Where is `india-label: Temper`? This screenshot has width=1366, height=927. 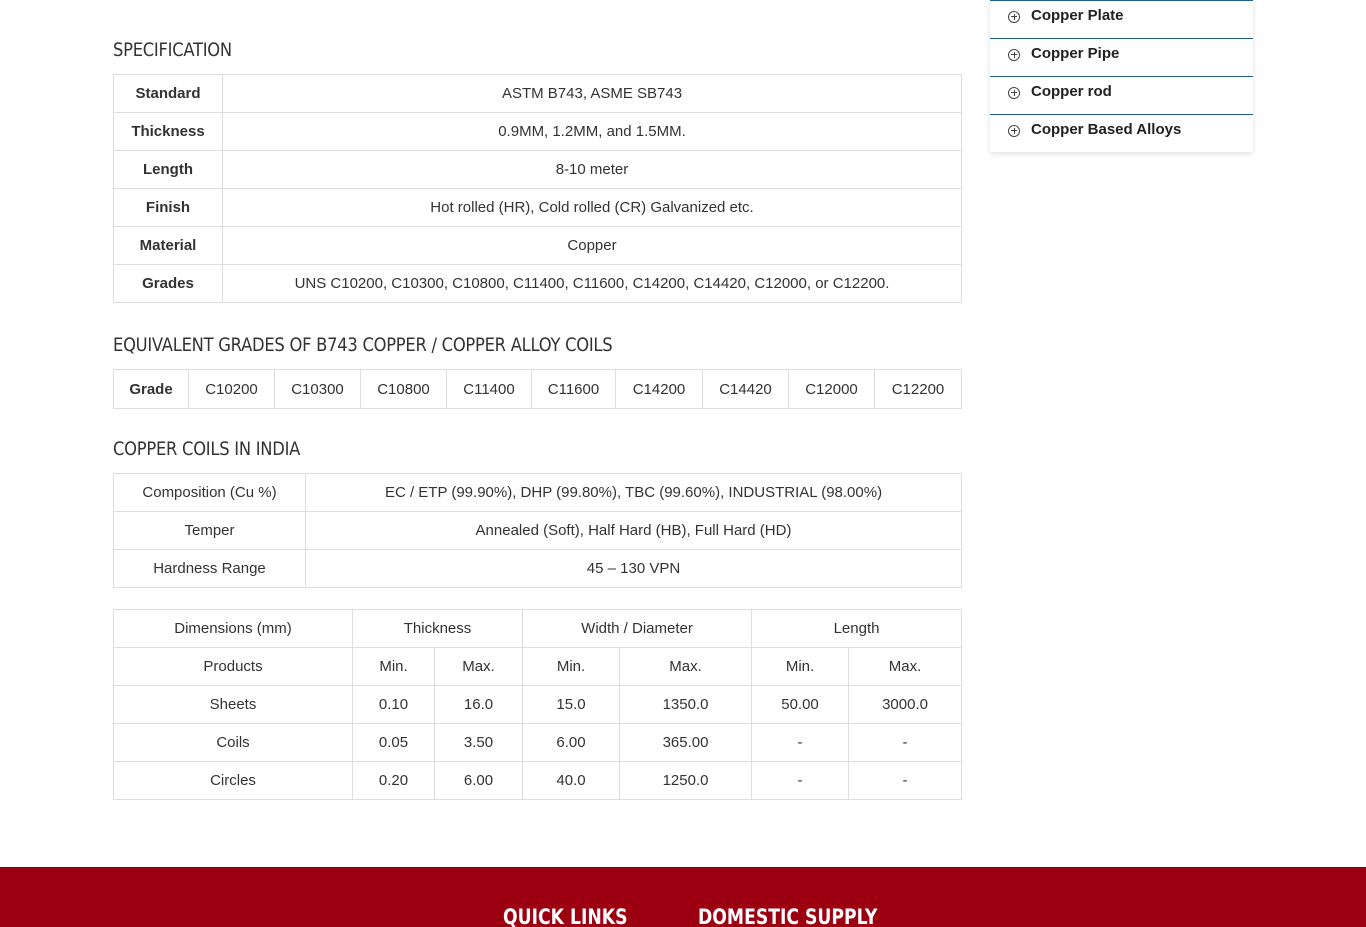 india-label: Temper is located at coordinates (209, 530).